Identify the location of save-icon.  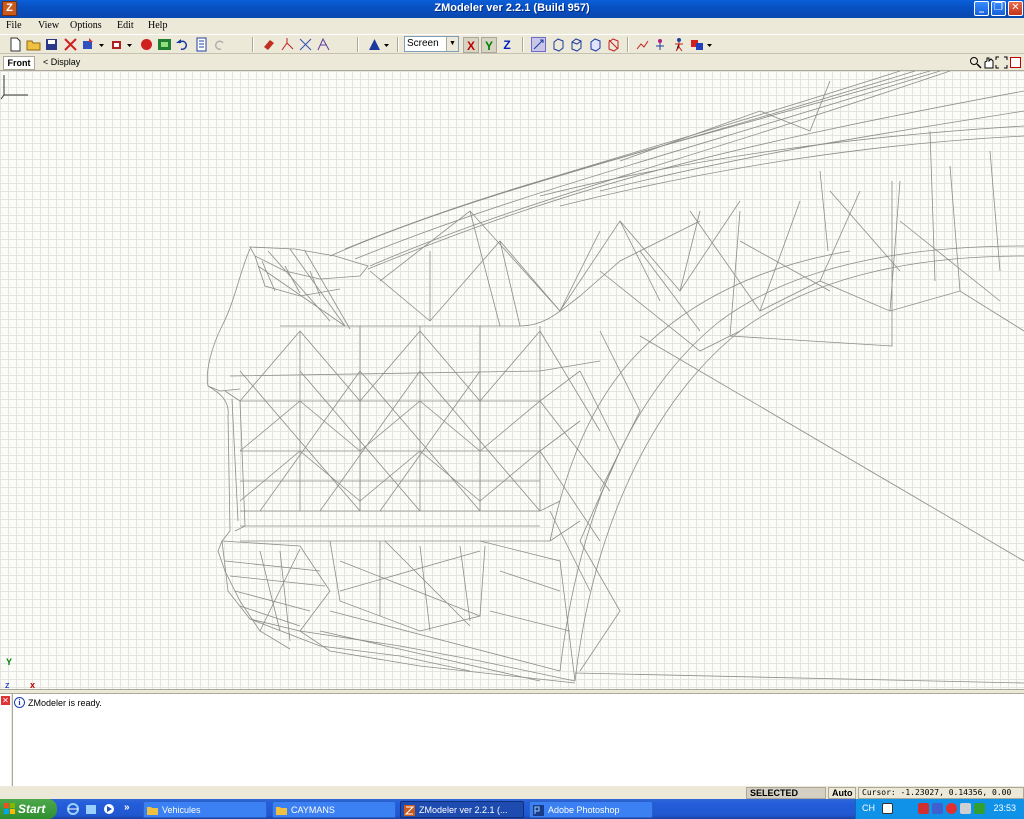
(51, 44).